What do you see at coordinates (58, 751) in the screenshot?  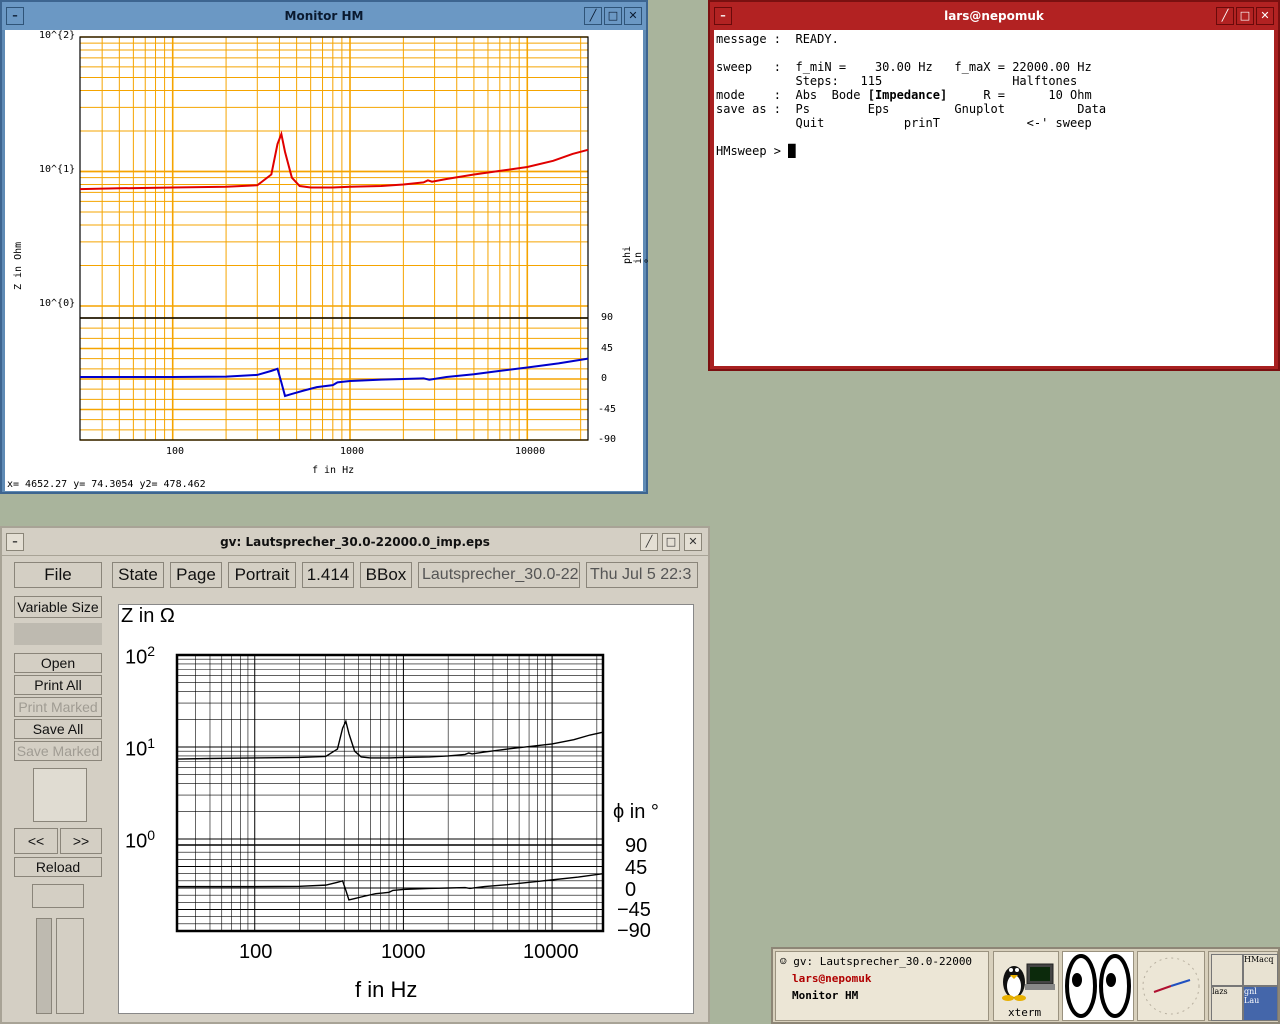 I see `save-marked-button: Save Marked` at bounding box center [58, 751].